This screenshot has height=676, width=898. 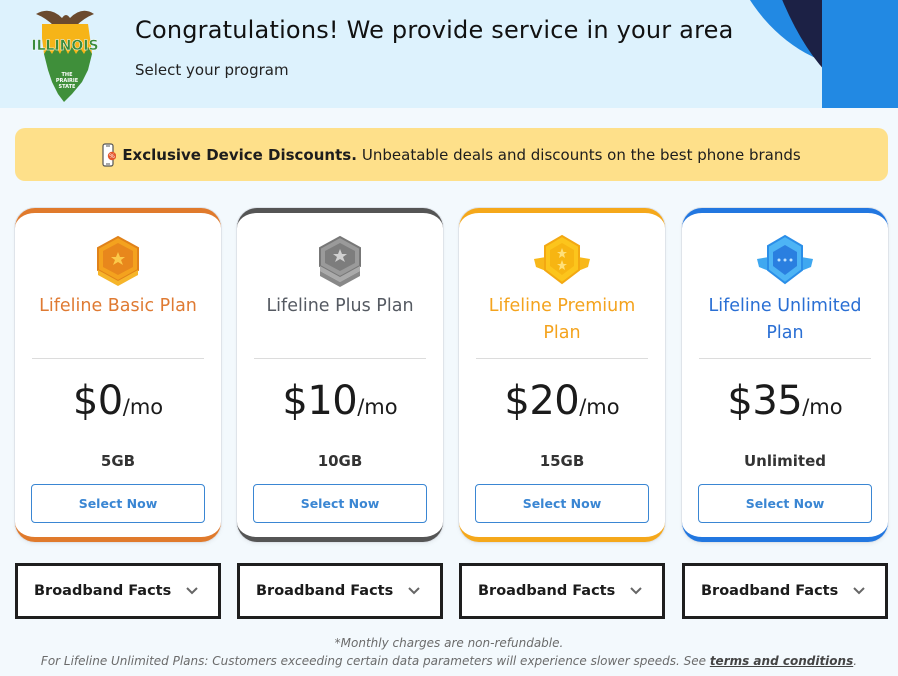 What do you see at coordinates (68, 87) in the screenshot?
I see `svg-text: STATE` at bounding box center [68, 87].